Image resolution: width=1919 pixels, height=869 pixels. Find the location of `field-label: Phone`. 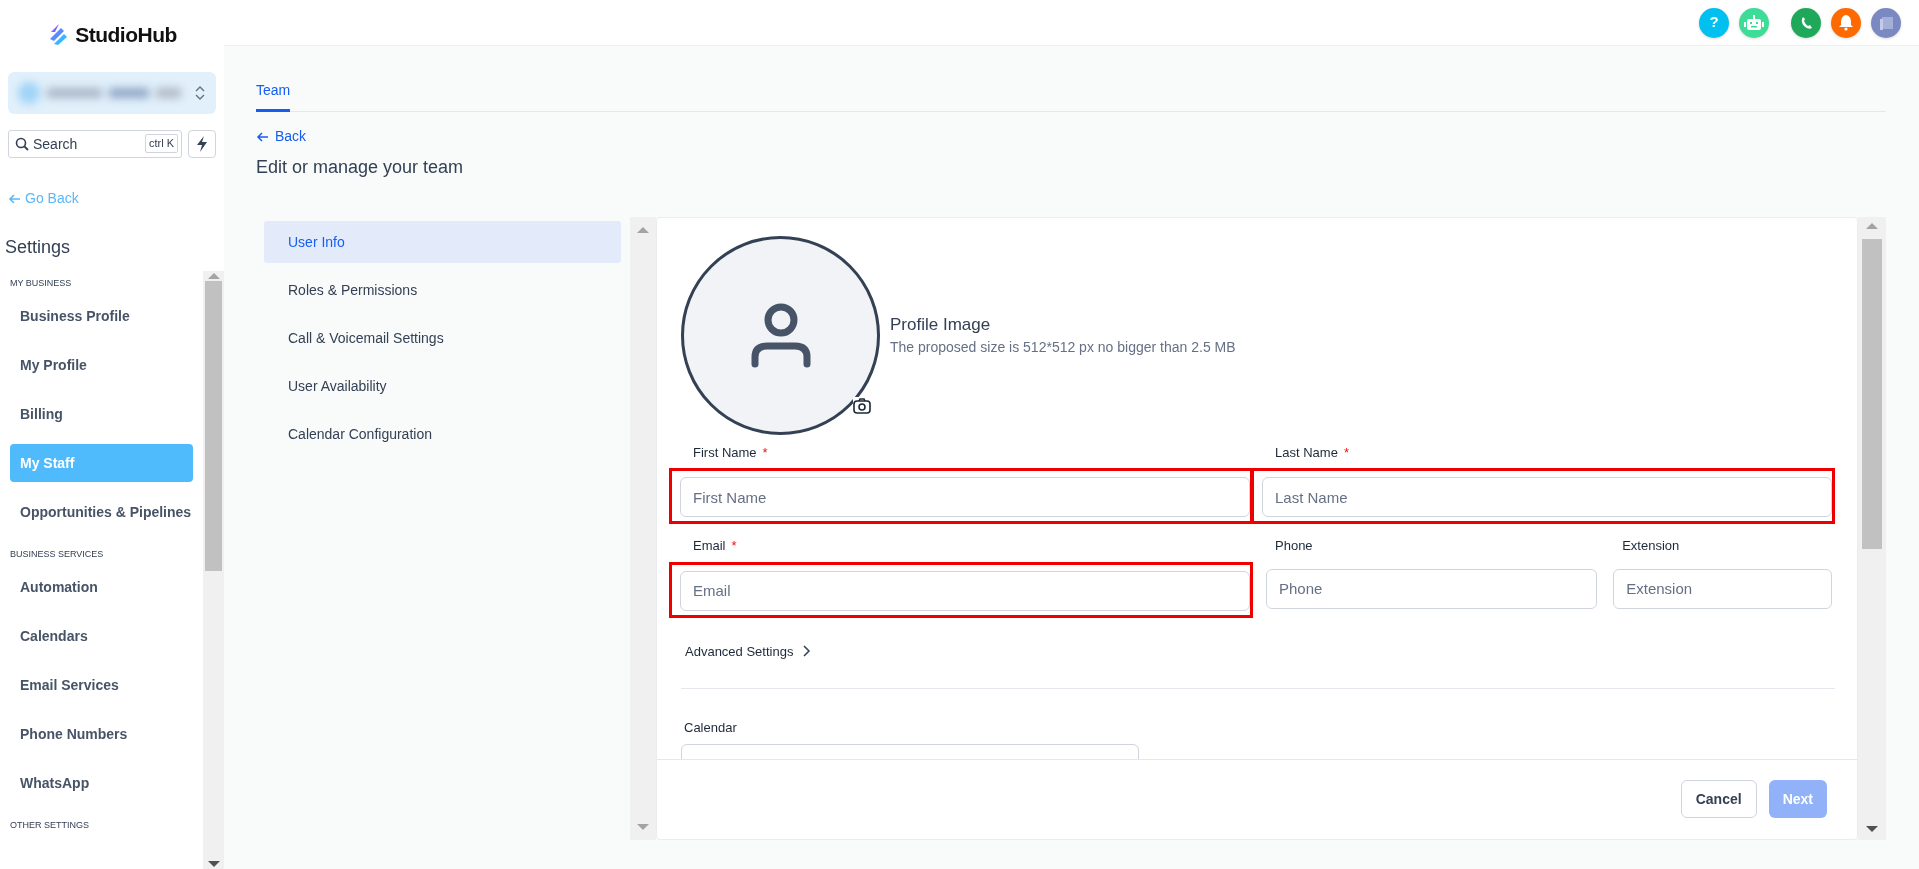

field-label: Phone is located at coordinates (1294, 546).